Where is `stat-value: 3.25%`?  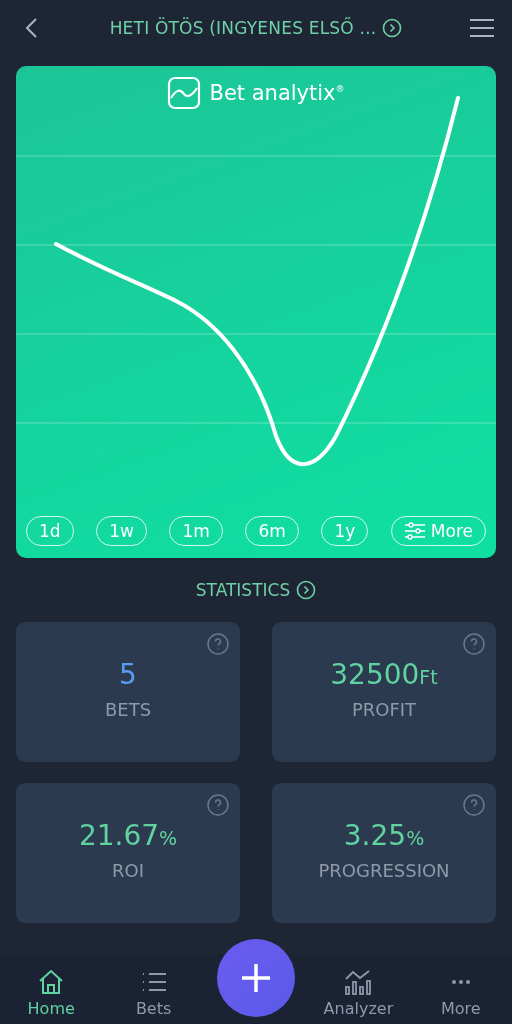 stat-value: 3.25% is located at coordinates (384, 835).